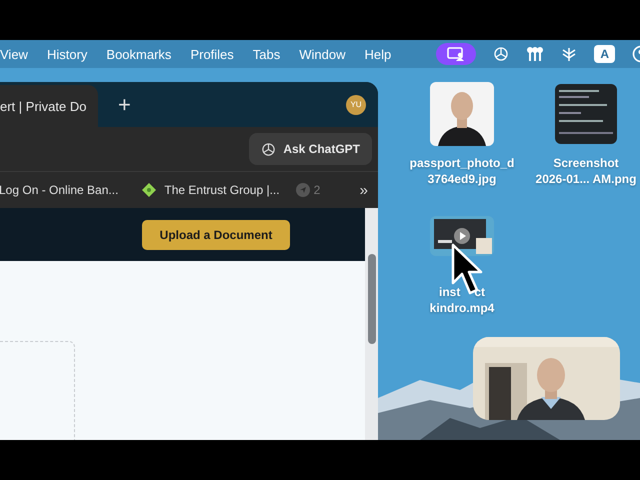 This screenshot has width=640, height=480. Describe the element at coordinates (456, 54) in the screenshot. I see `screen-share-icon` at that location.